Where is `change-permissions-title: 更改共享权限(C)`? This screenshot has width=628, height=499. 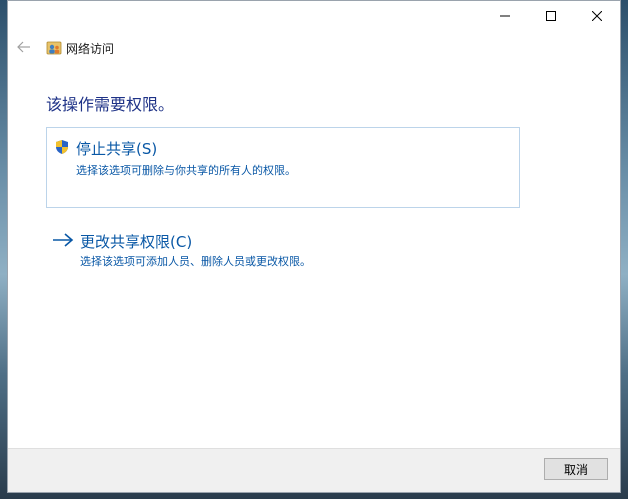 change-permissions-title: 更改共享权限(C) is located at coordinates (136, 242).